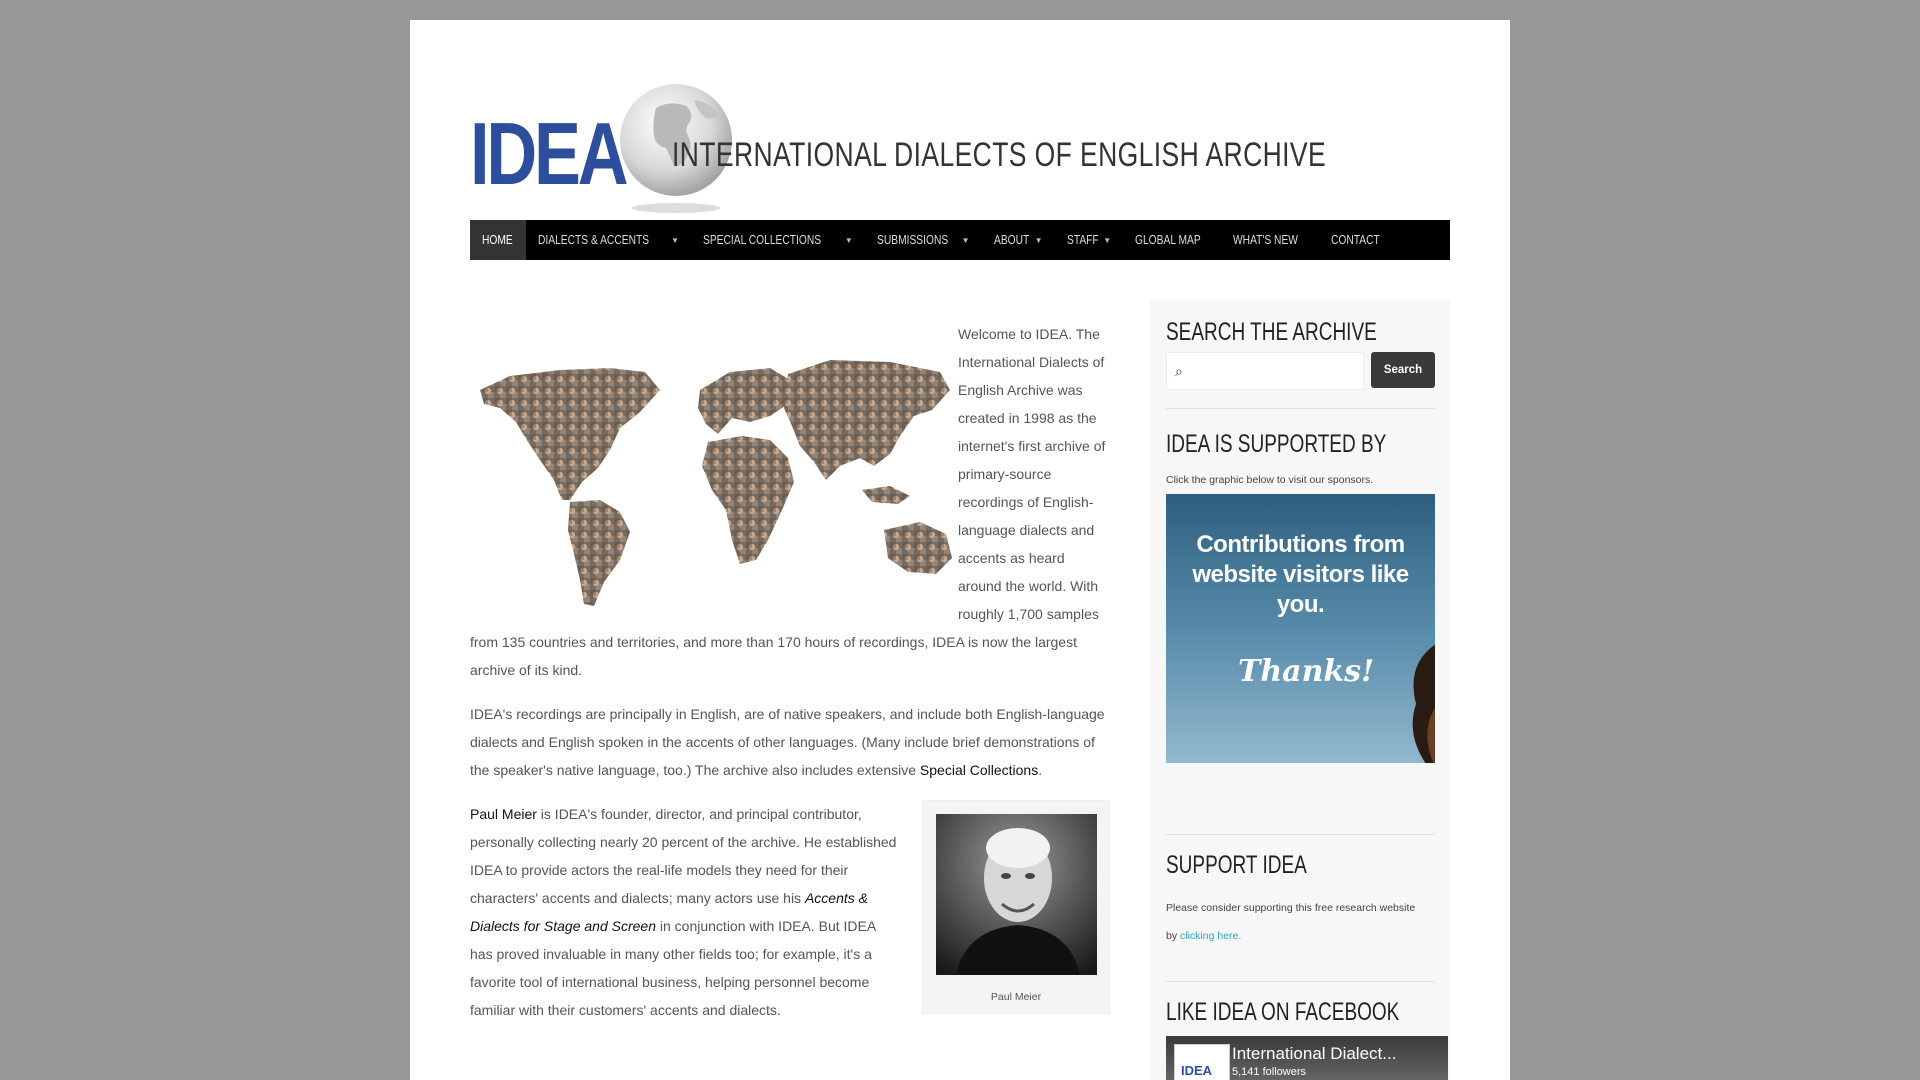 The width and height of the screenshot is (1920, 1080). I want to click on search-button: Search, so click(1403, 370).